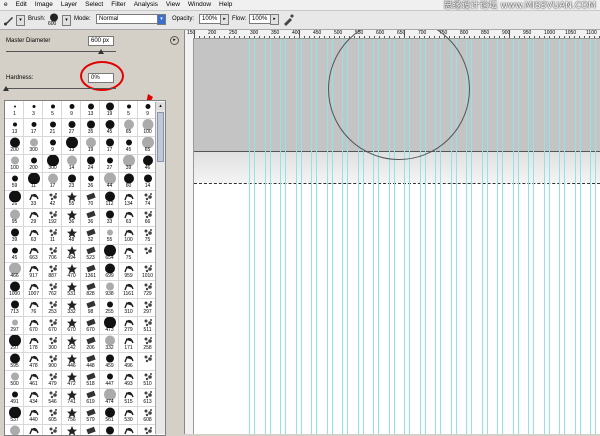  What do you see at coordinates (128, 362) in the screenshot?
I see `brush-preset-cell: 496` at bounding box center [128, 362].